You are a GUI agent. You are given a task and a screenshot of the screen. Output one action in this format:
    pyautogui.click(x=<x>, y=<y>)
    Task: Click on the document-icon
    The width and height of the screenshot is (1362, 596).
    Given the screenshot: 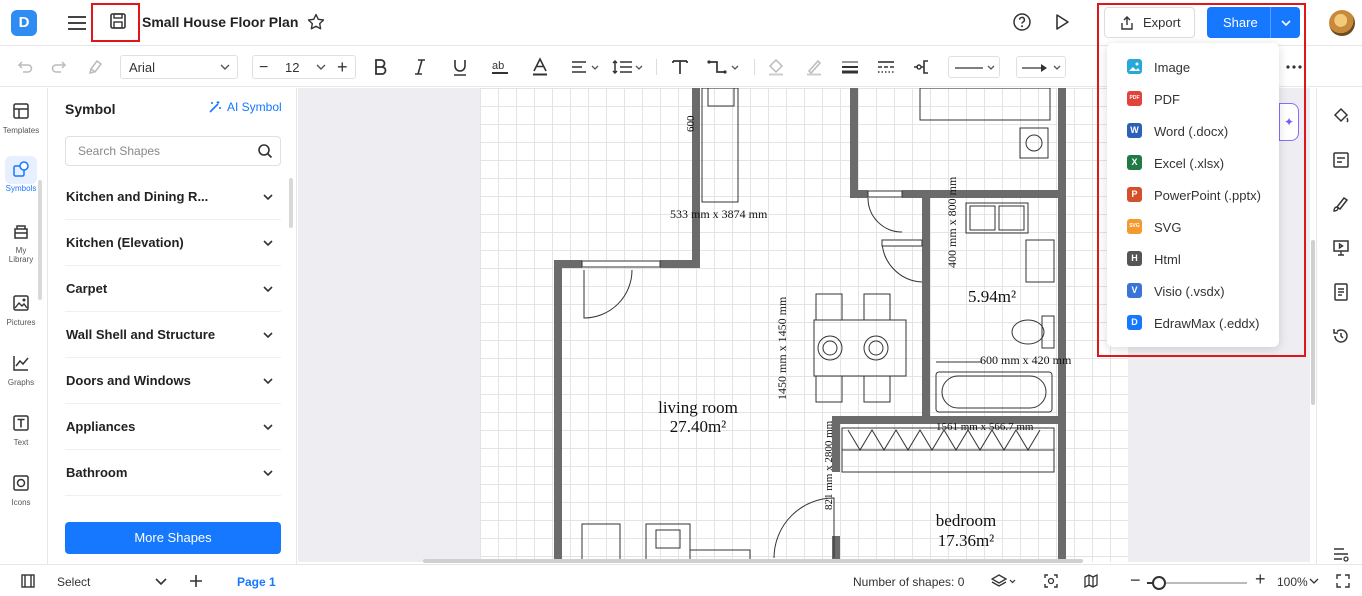 What is the action you would take?
    pyautogui.click(x=1341, y=292)
    